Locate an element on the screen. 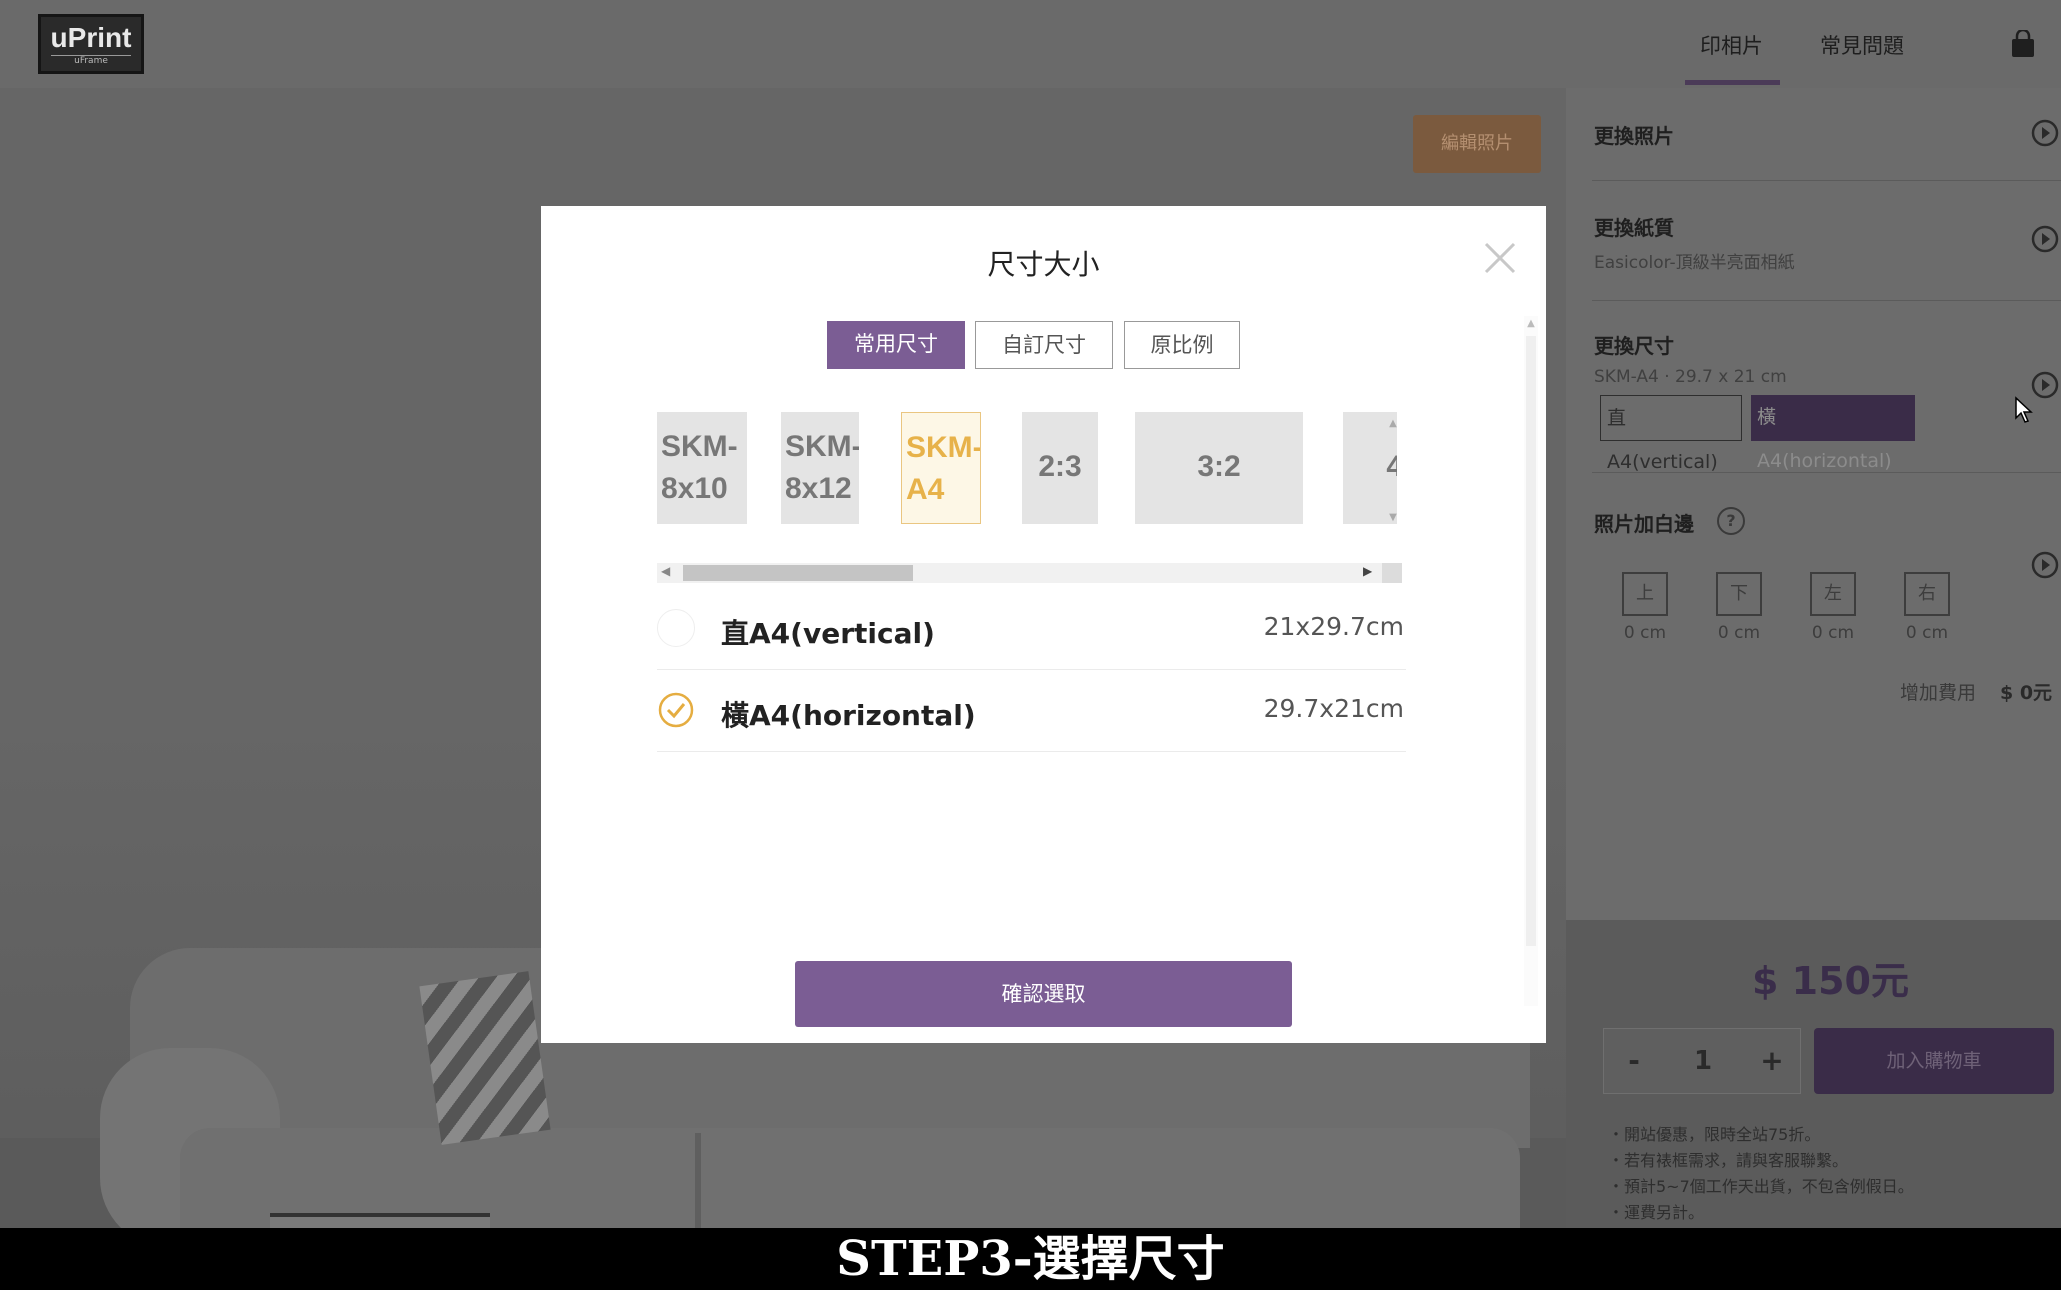 This screenshot has width=2061, height=1290. note-item: ・開站優惠，限時全站75折。 is located at coordinates (1714, 1134).